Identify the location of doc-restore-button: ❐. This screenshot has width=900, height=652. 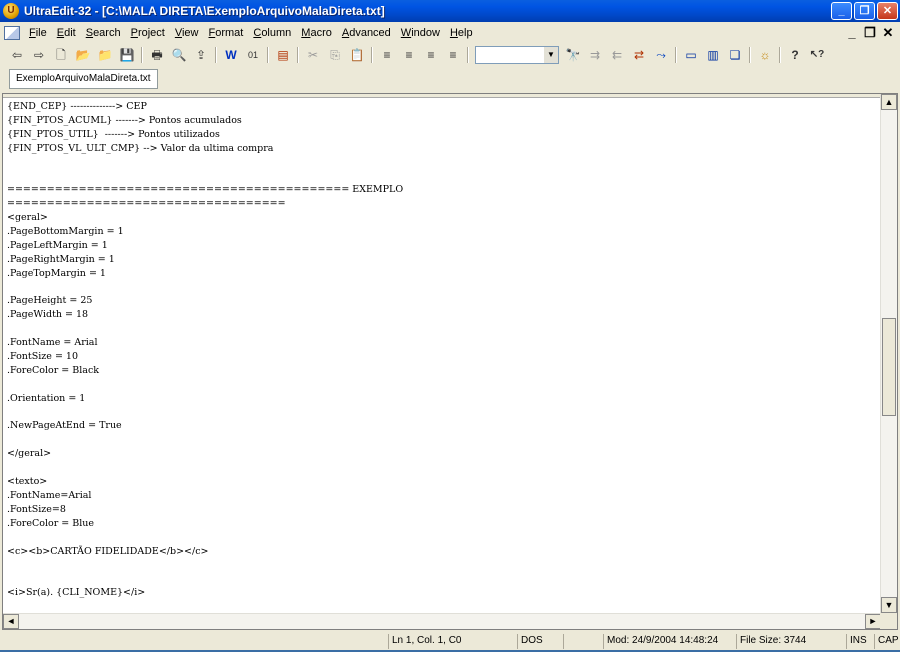
(870, 33).